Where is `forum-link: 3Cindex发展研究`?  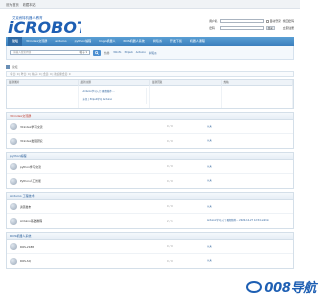 forum-link: 3Cindex发展研究 is located at coordinates (31, 141).